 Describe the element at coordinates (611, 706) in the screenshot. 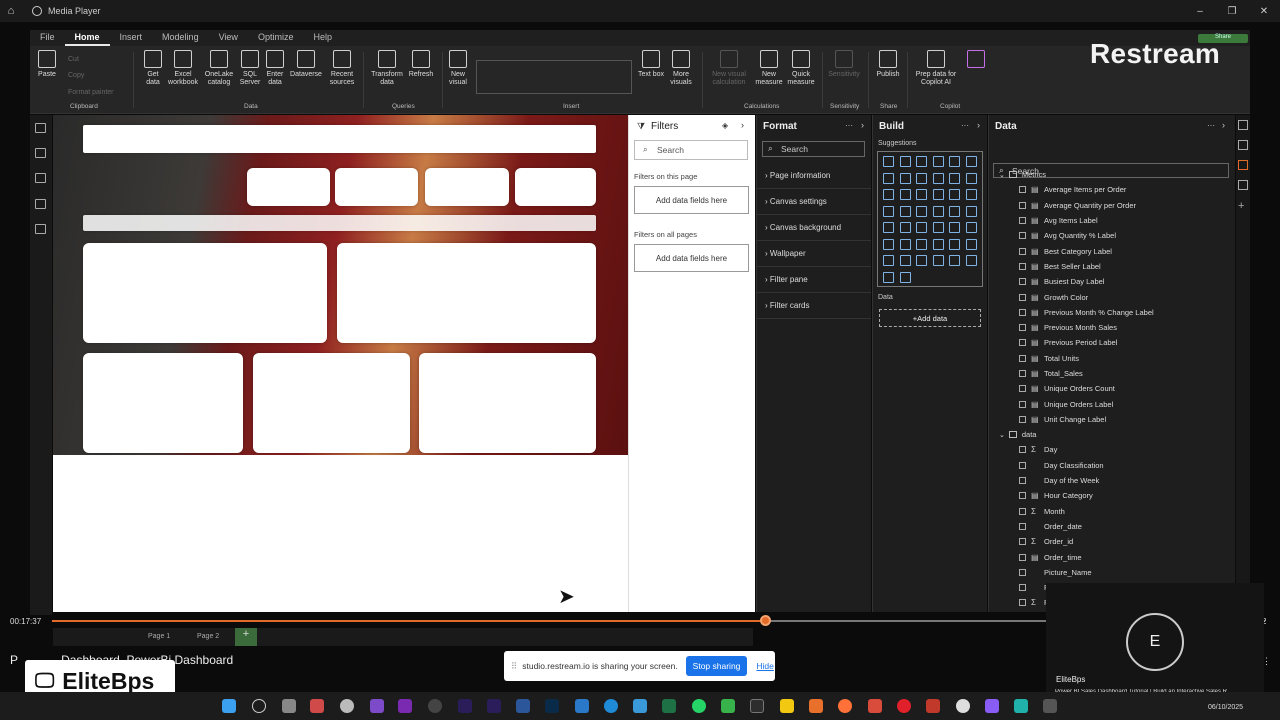

I see `edge-icon` at that location.